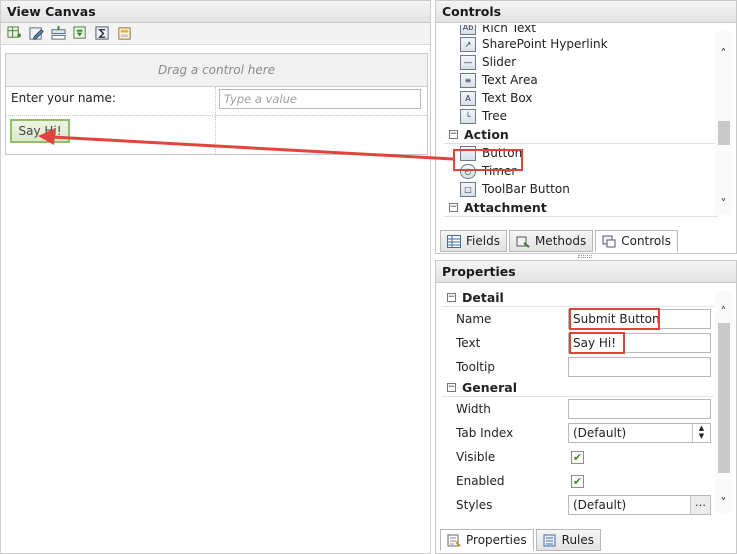 Image resolution: width=737 pixels, height=554 pixels. What do you see at coordinates (578, 298) in the screenshot?
I see `category-detail: − Detail` at bounding box center [578, 298].